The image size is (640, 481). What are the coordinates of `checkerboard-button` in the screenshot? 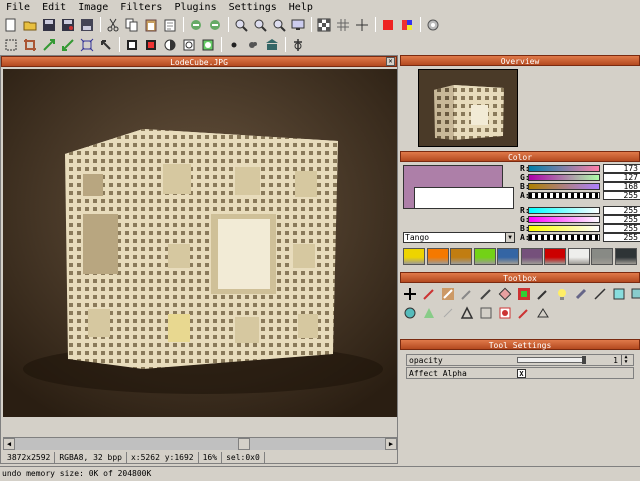 It's located at (324, 24).